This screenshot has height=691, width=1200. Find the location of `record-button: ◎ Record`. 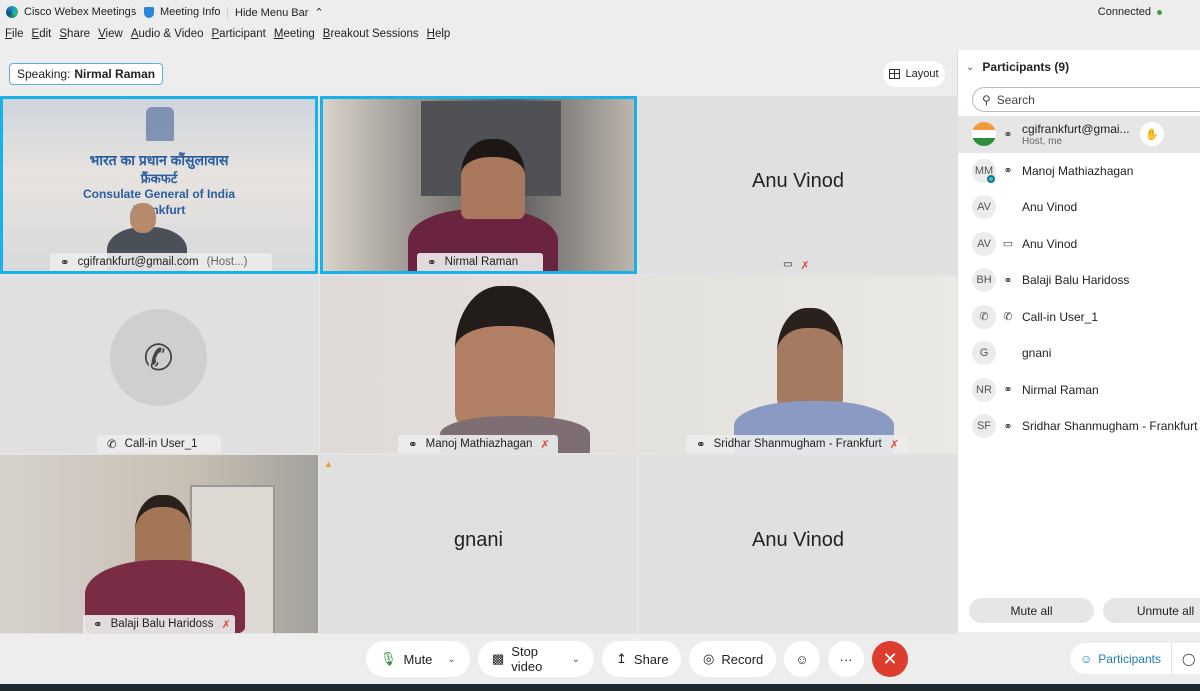

record-button: ◎ Record is located at coordinates (732, 659).